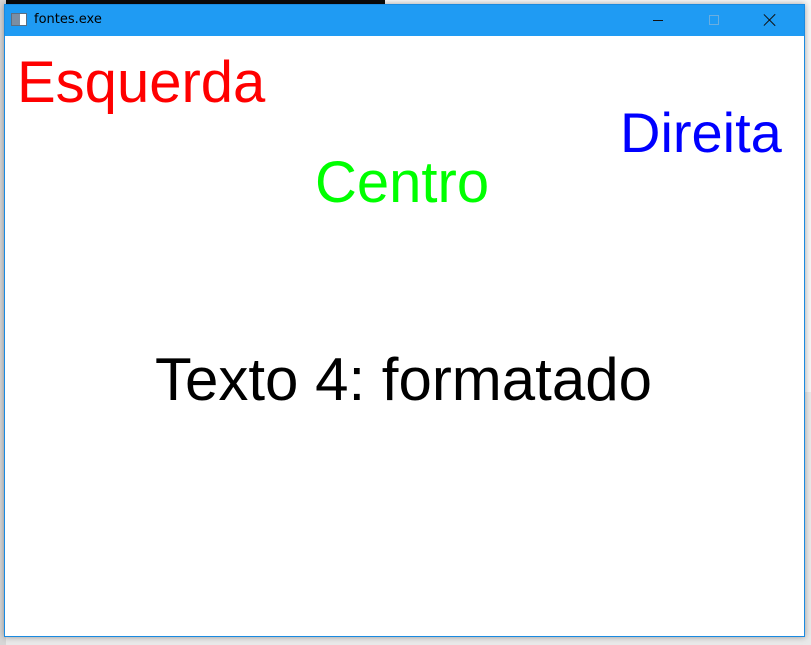  I want to click on title-bar: fontes.exe, so click(404, 20).